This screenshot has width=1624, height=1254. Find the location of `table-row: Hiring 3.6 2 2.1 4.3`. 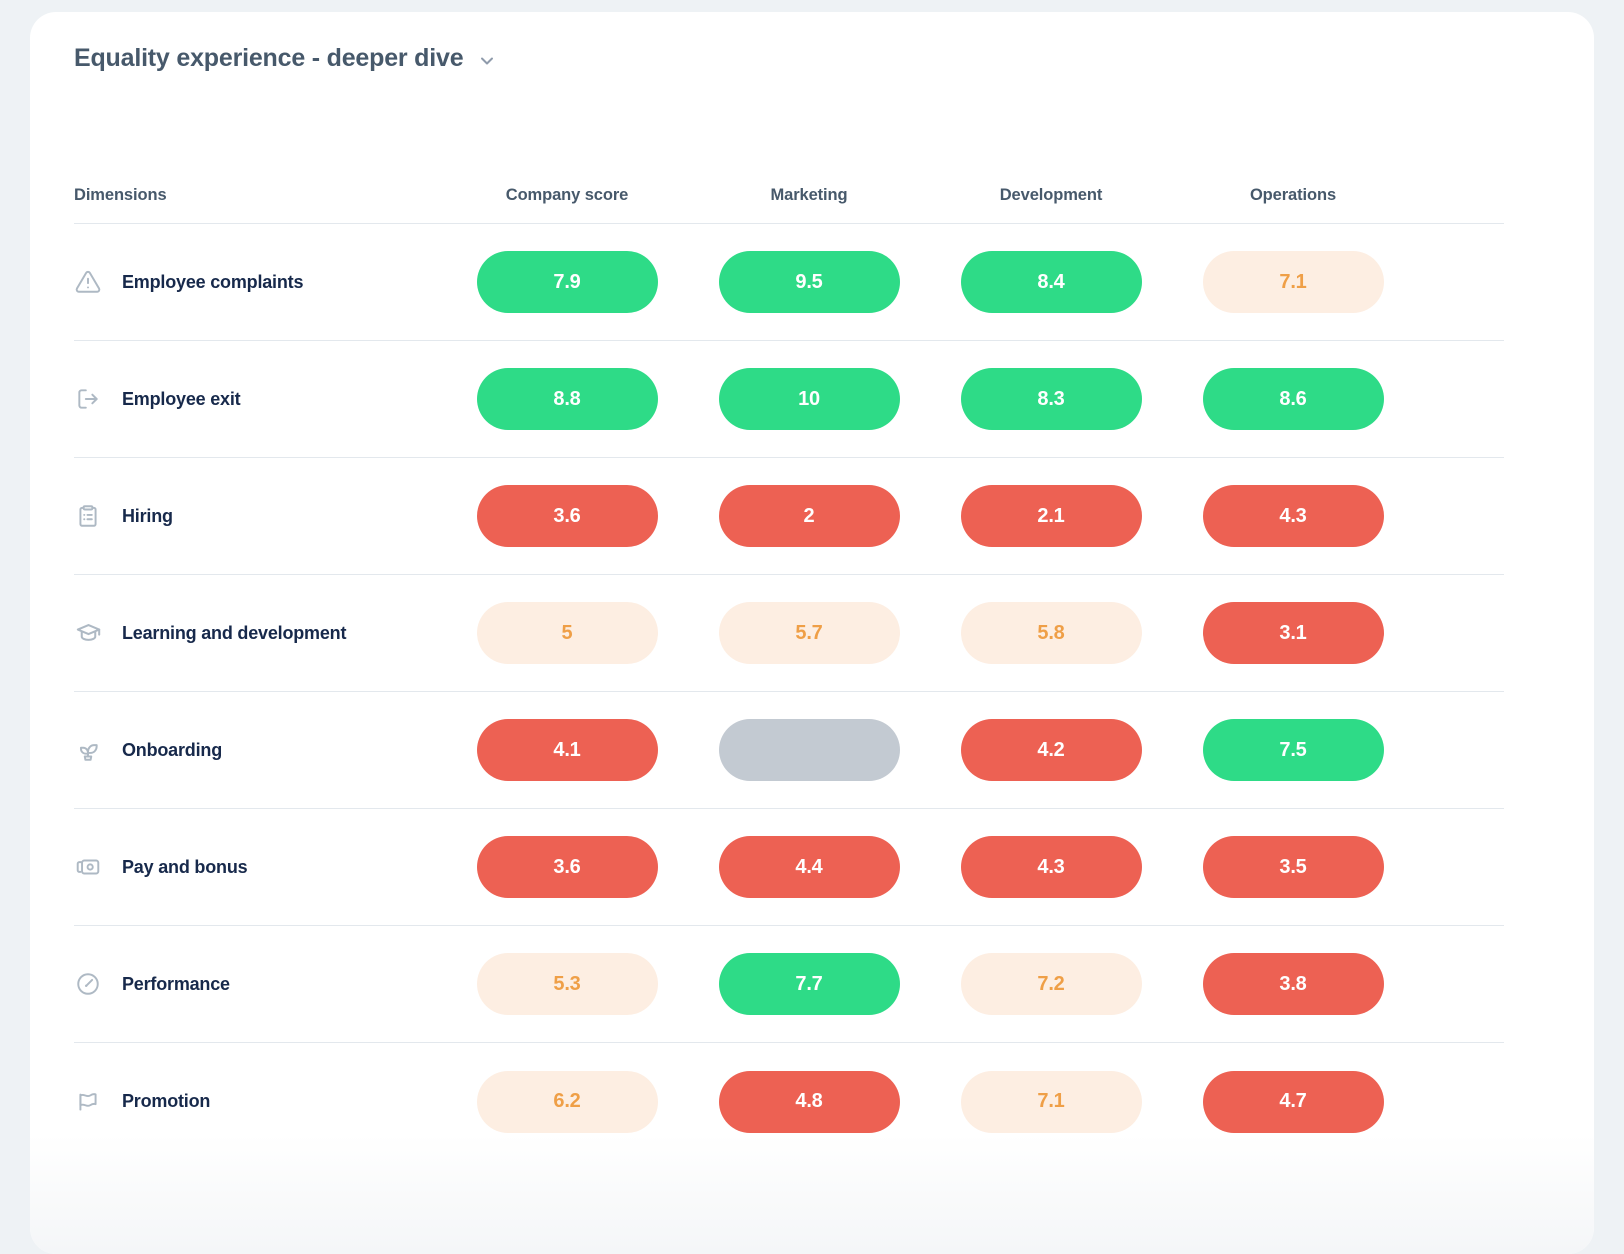

table-row: Hiring 3.6 2 2.1 4.3 is located at coordinates (789, 516).